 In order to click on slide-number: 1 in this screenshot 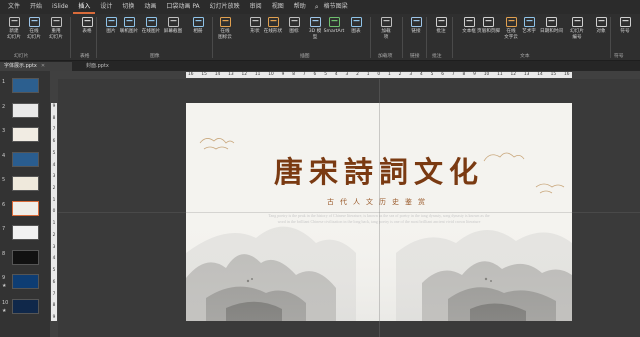, I will do `click(4, 82)`.